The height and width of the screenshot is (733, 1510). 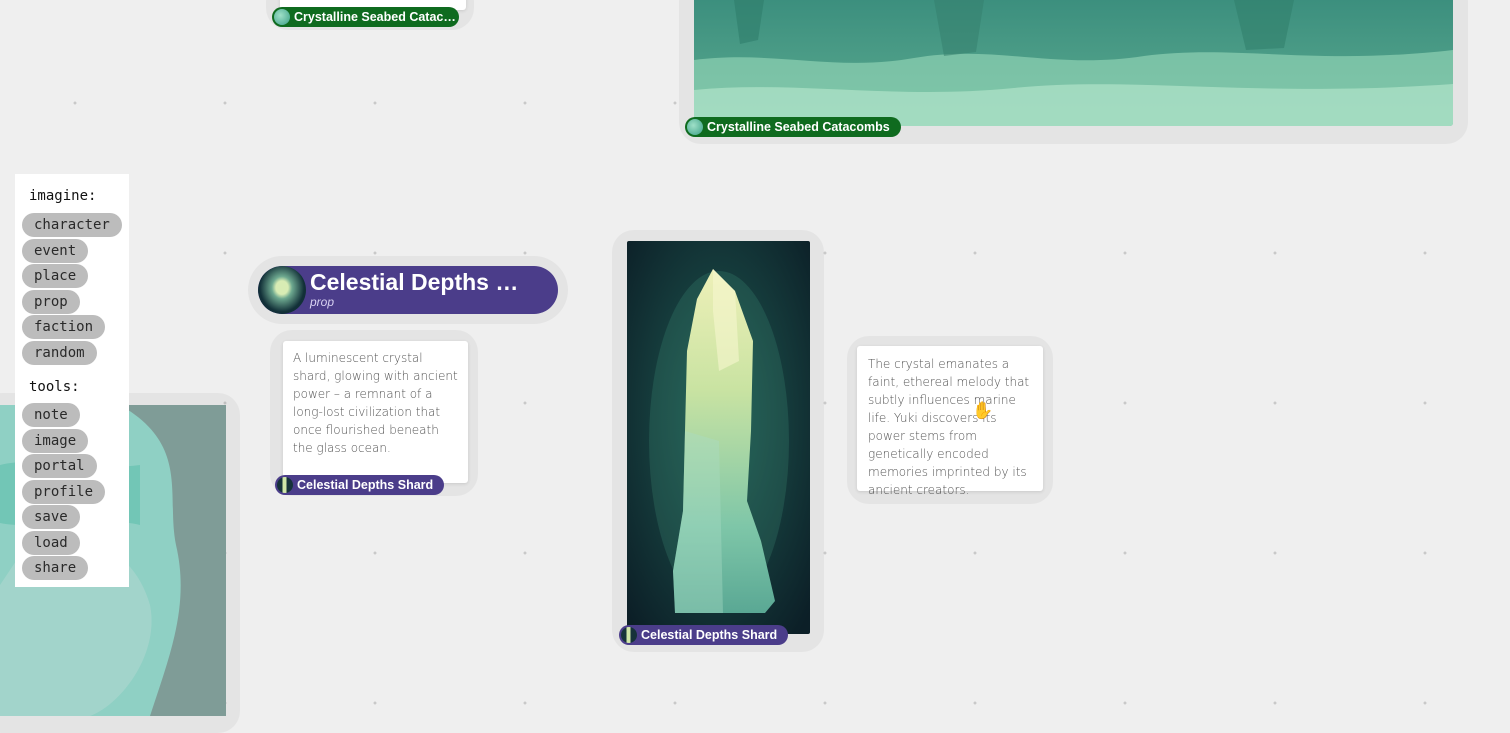 I want to click on prop-tag-image: Celestial Depths Shard, so click(x=704, y=635).